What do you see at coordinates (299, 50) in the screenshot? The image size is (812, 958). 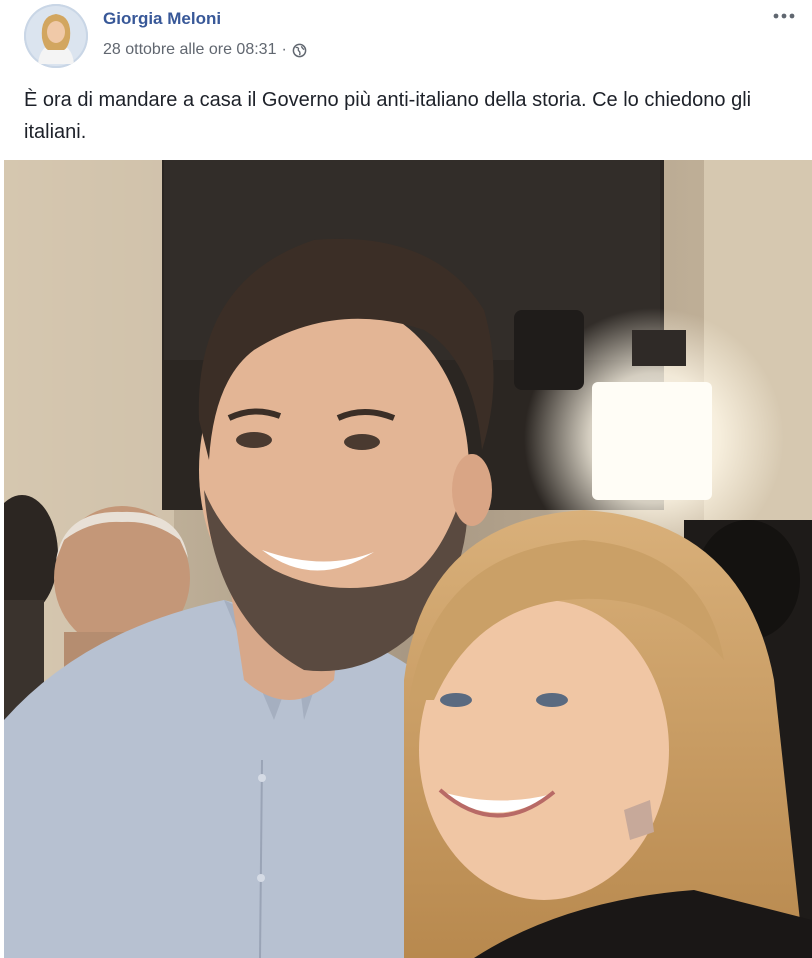 I see `globe-icon` at bounding box center [299, 50].